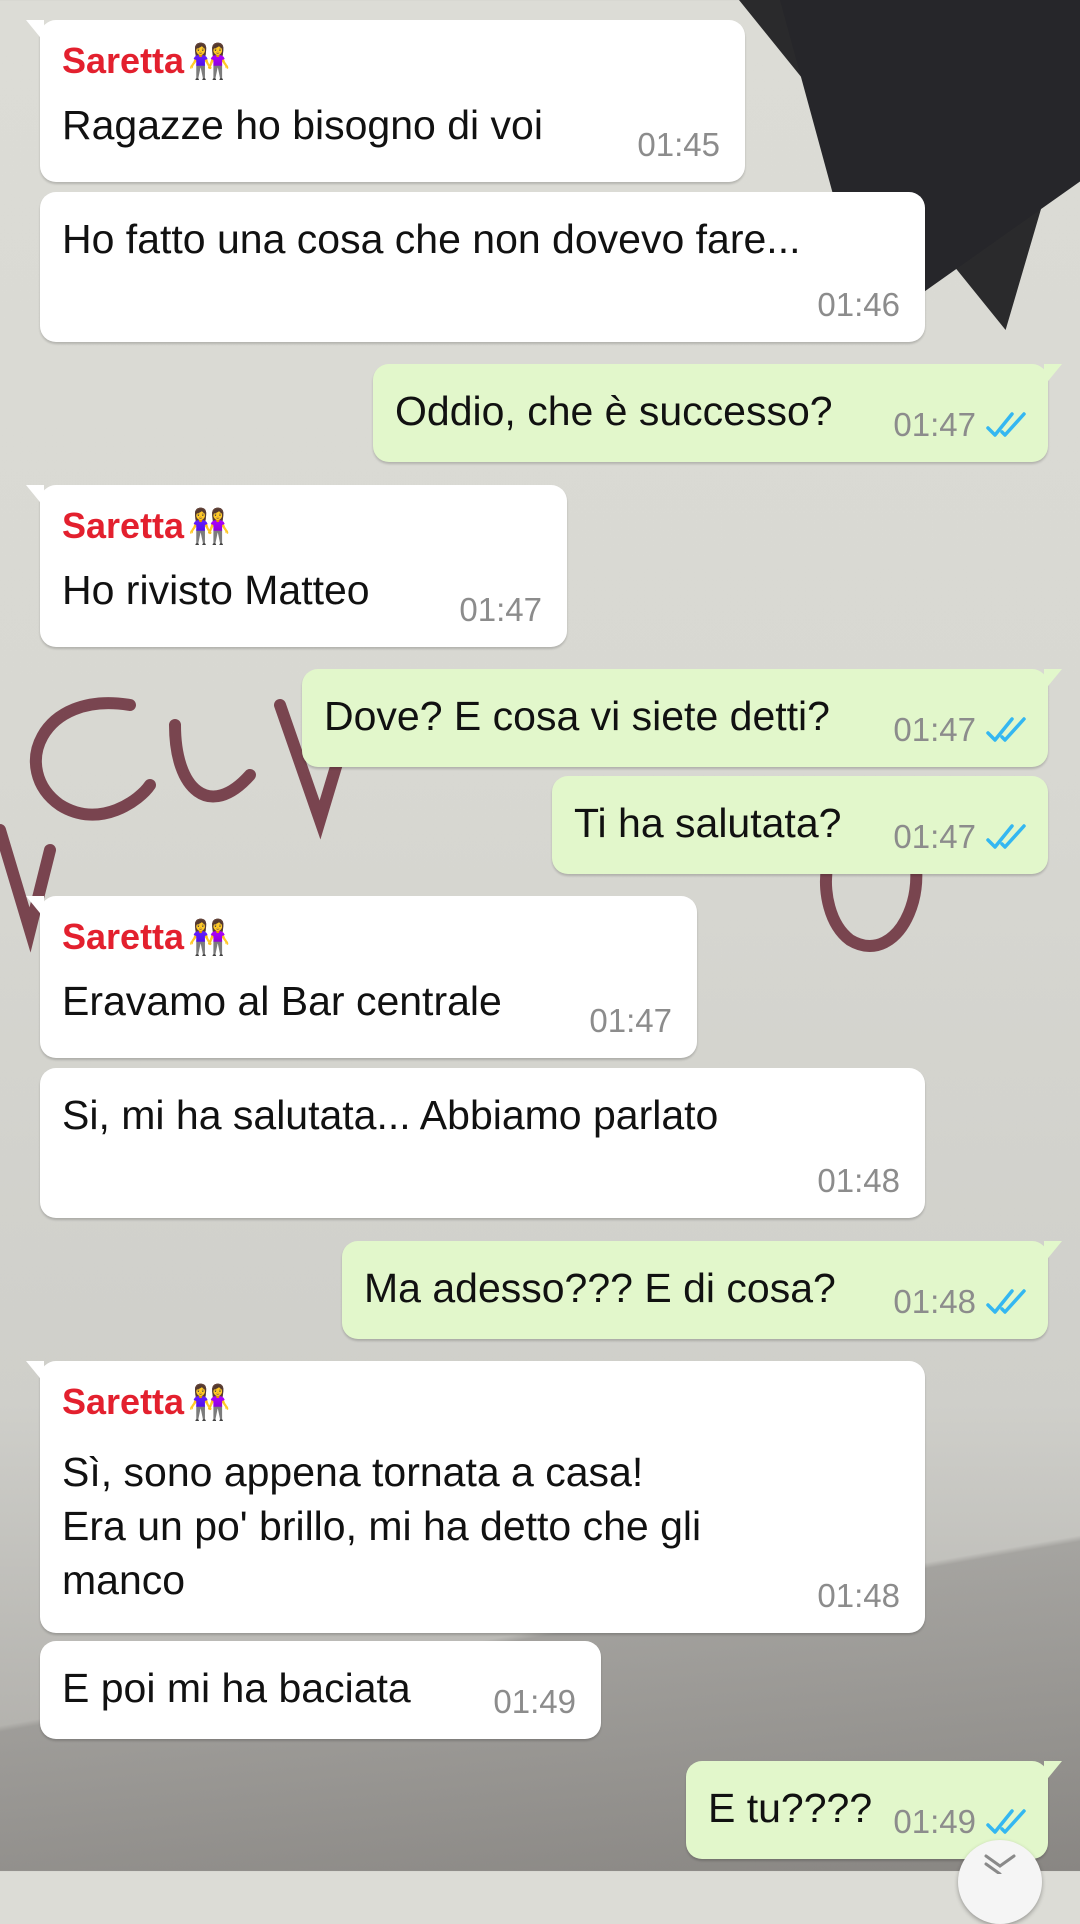  What do you see at coordinates (614, 411) in the screenshot?
I see `message-text: Oddio, che è successo?` at bounding box center [614, 411].